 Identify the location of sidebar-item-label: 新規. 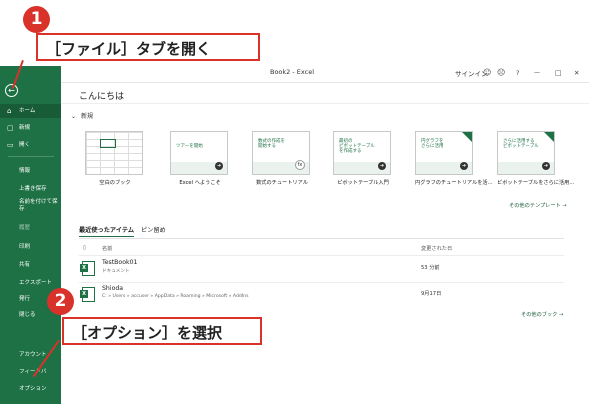
(25, 128).